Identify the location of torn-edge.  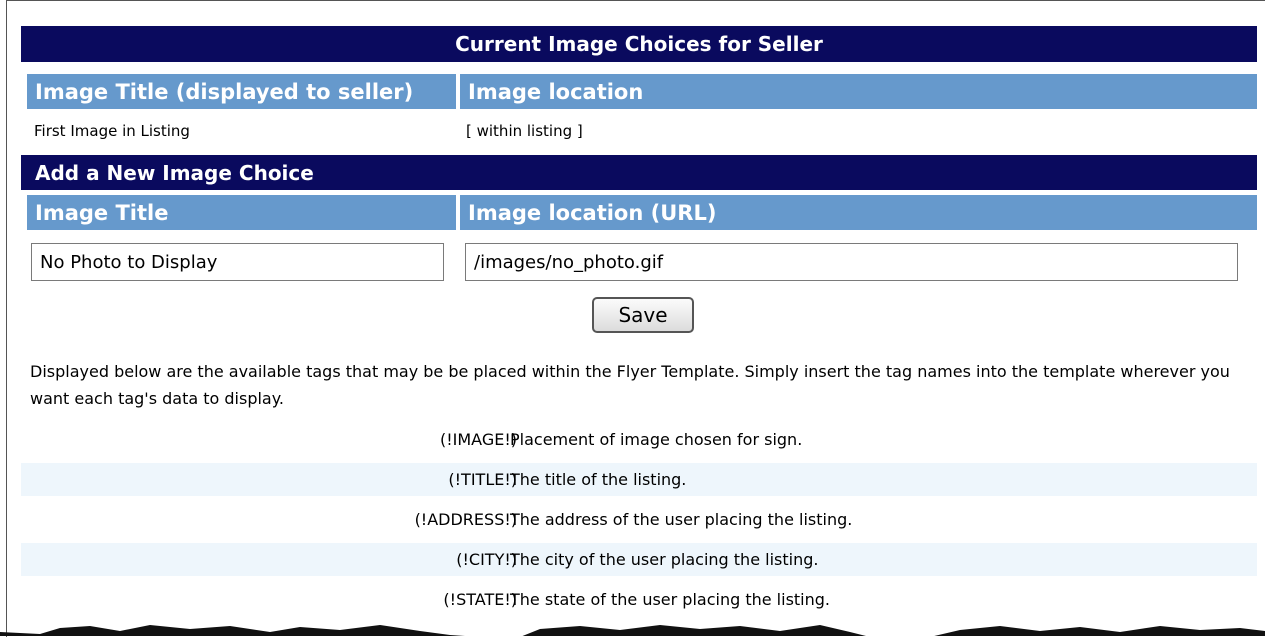
(632, 629).